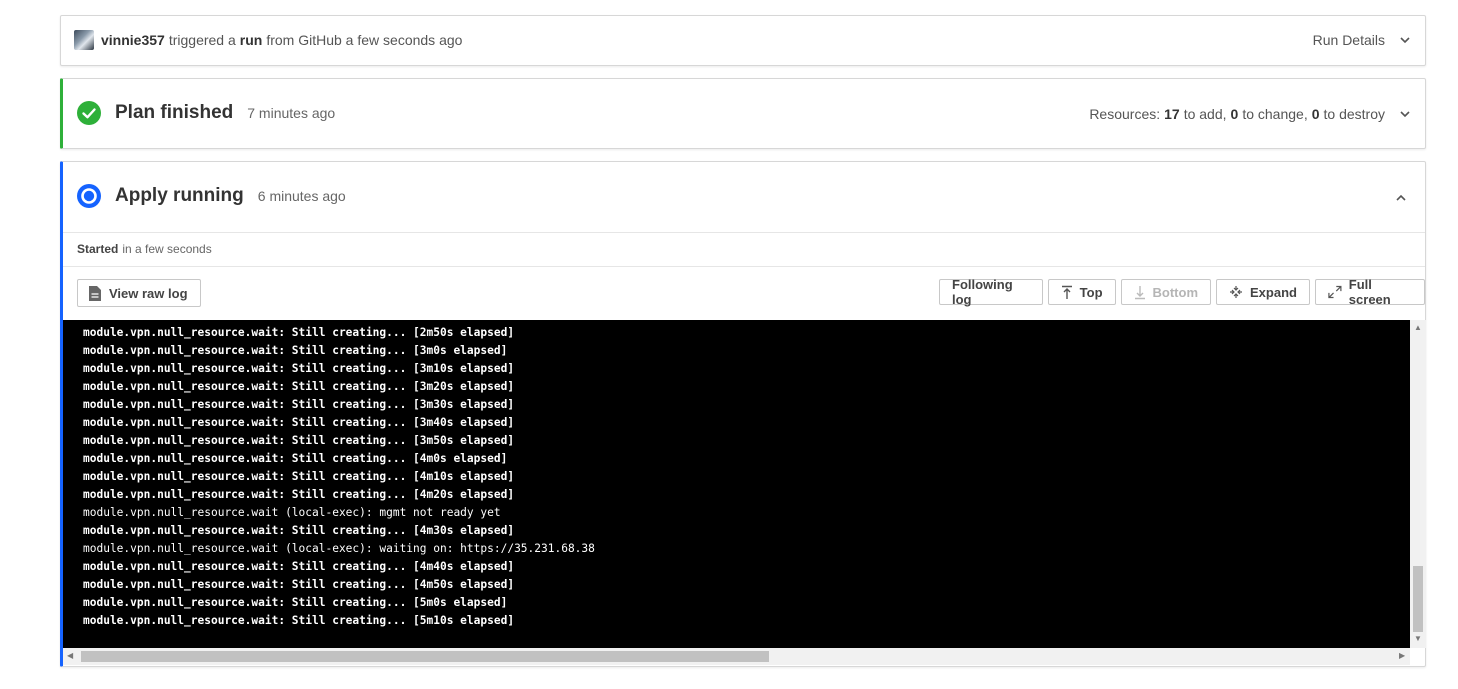 The width and height of the screenshot is (1458, 689). Describe the element at coordinates (1175, 292) in the screenshot. I see `bottom-label: Bottom` at that location.